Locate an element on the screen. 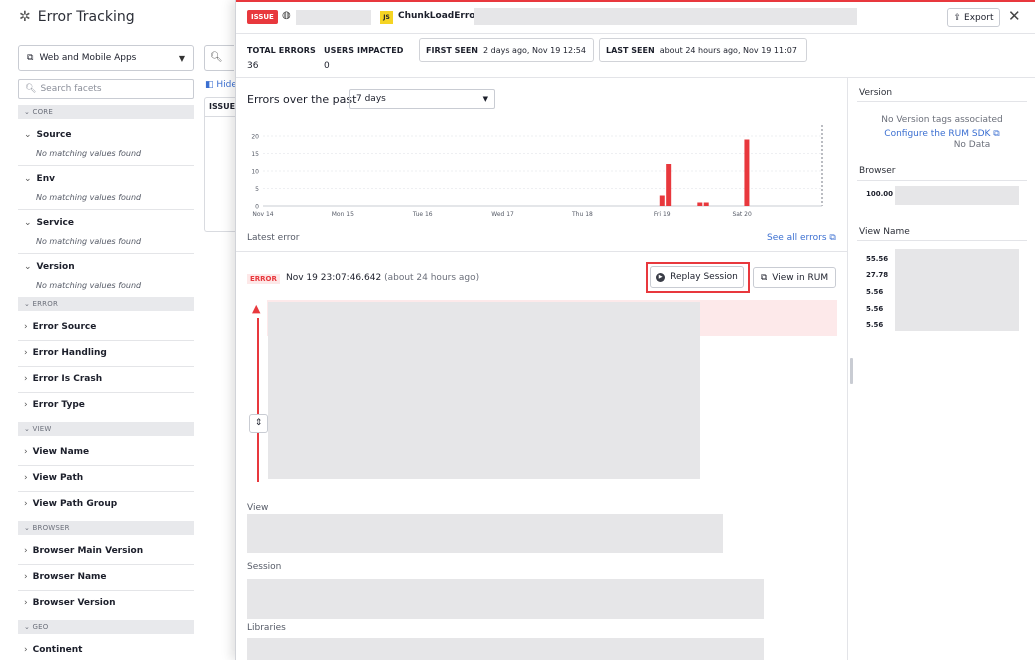 This screenshot has width=1035, height=660. facet-search-placeholder: Search facets is located at coordinates (71, 89).